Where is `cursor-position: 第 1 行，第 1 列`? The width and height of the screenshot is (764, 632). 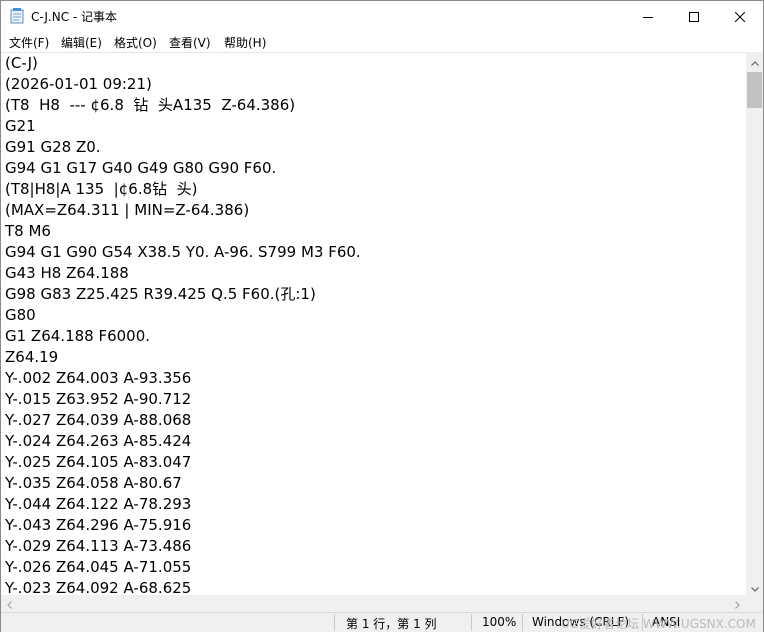 cursor-position: 第 1 行，第 1 列 is located at coordinates (391, 624).